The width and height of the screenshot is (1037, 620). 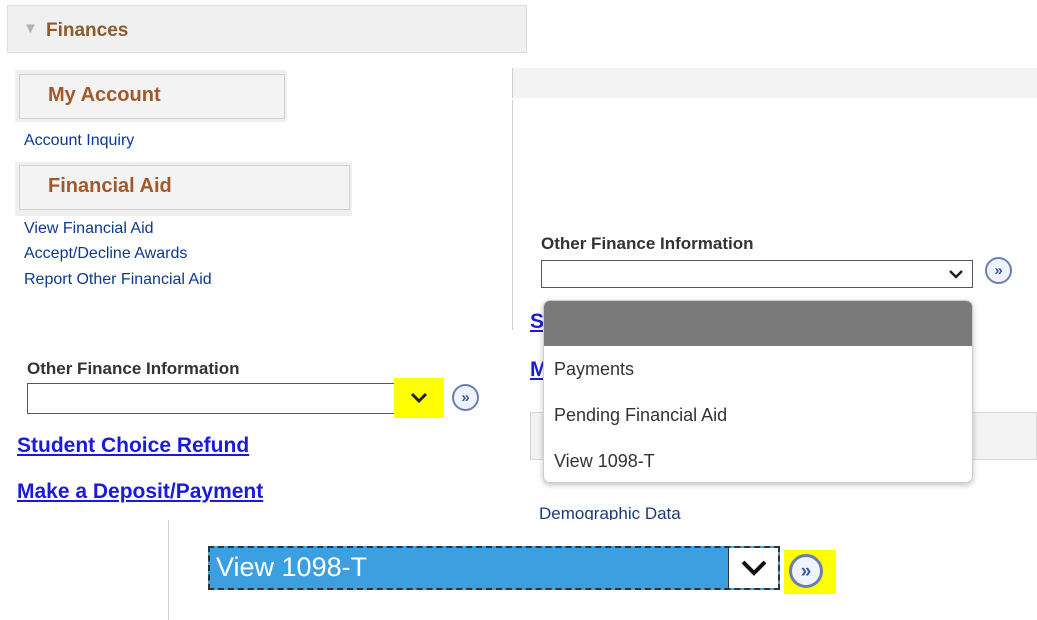 I want to click on dropdown-option-view-1098t: View 1098-T, so click(x=758, y=460).